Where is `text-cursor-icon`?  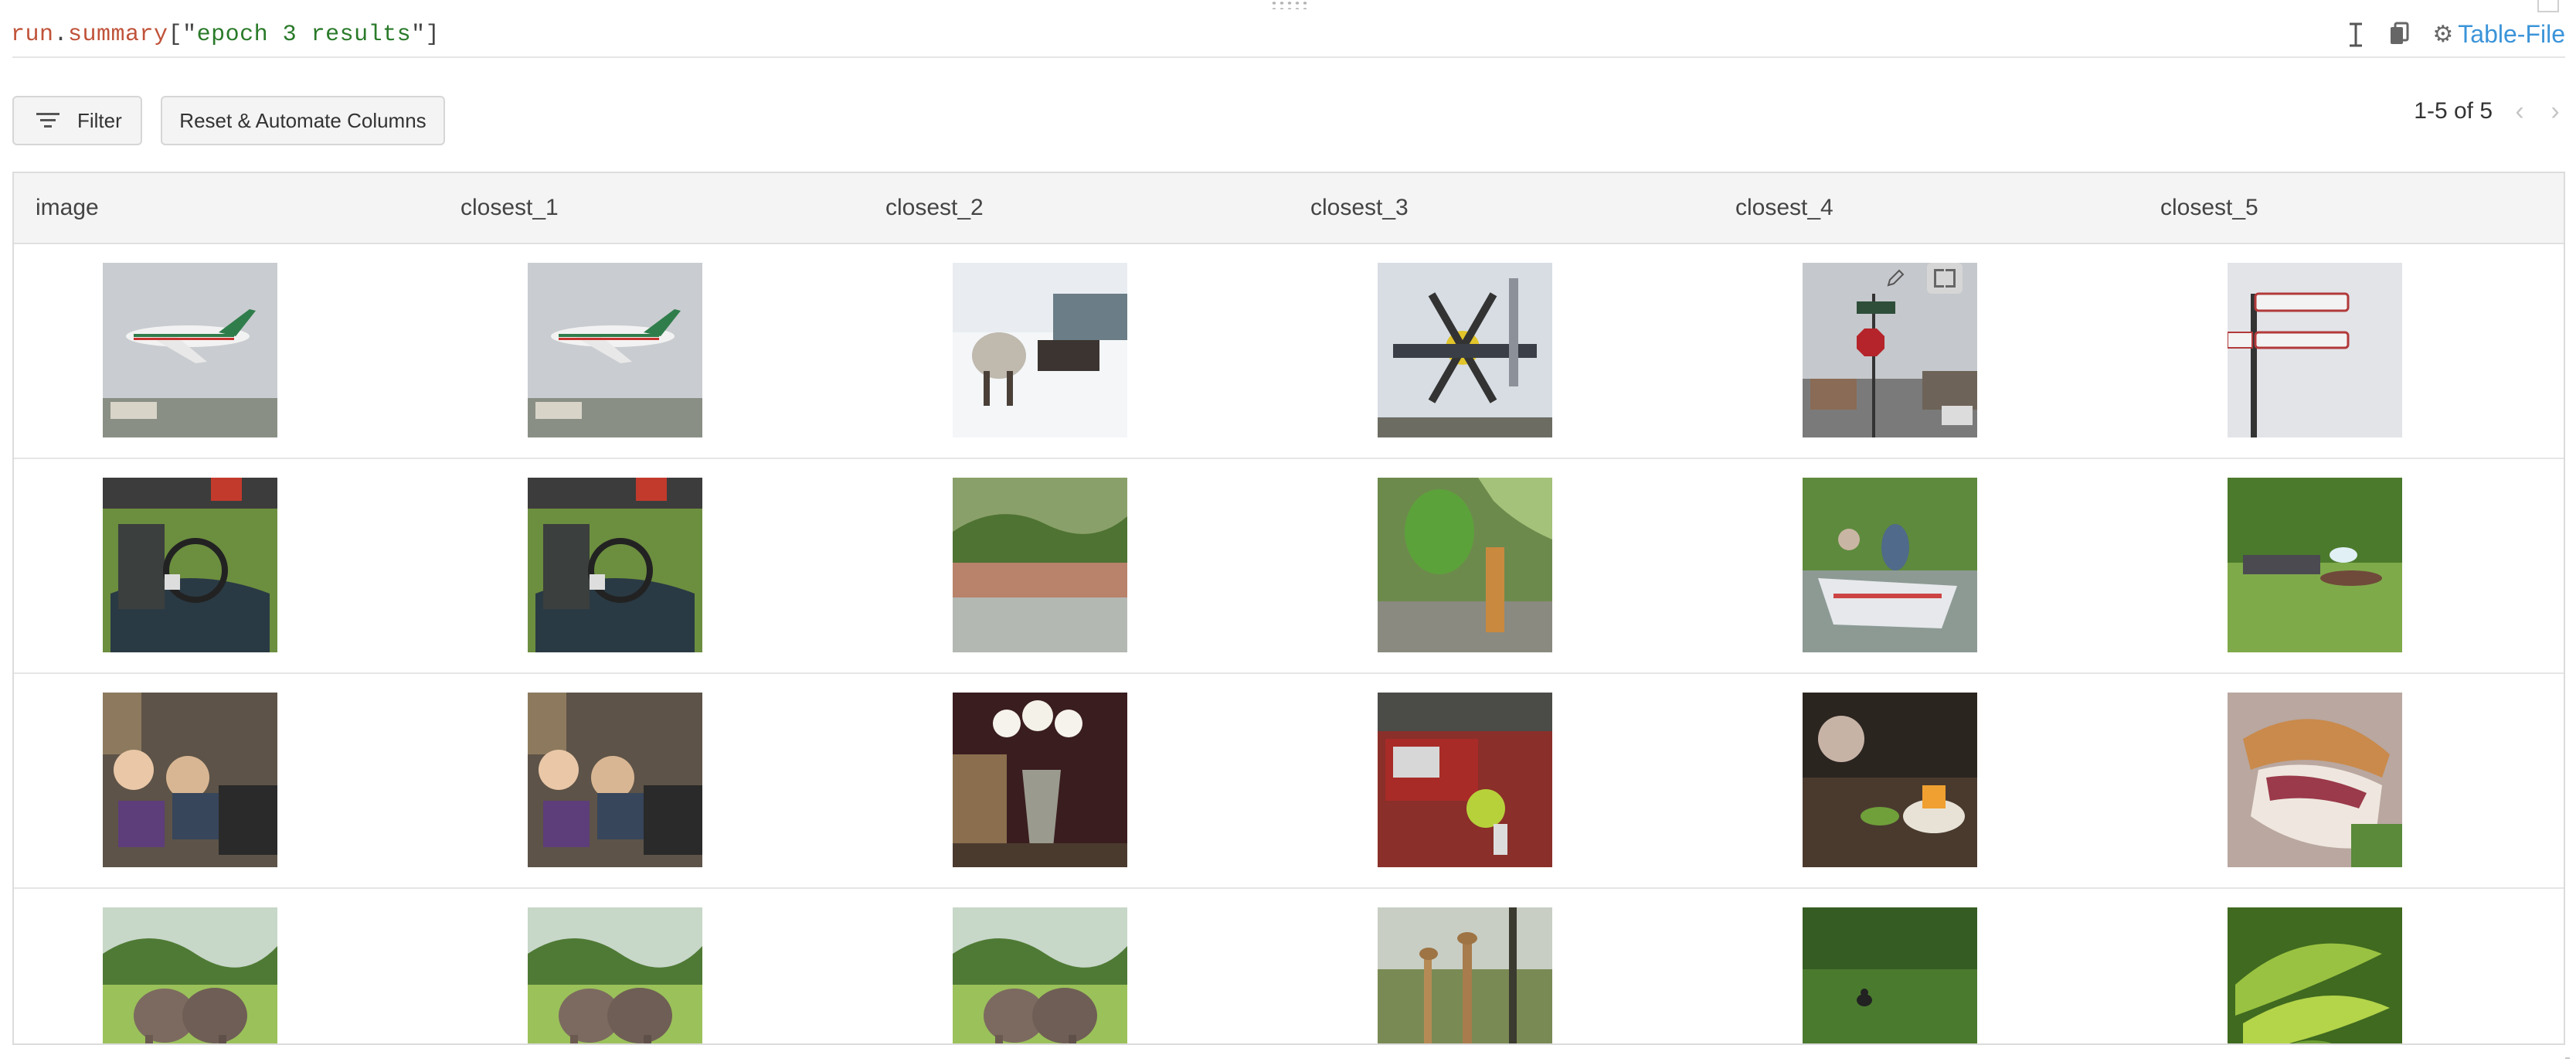
text-cursor-icon is located at coordinates (2356, 35).